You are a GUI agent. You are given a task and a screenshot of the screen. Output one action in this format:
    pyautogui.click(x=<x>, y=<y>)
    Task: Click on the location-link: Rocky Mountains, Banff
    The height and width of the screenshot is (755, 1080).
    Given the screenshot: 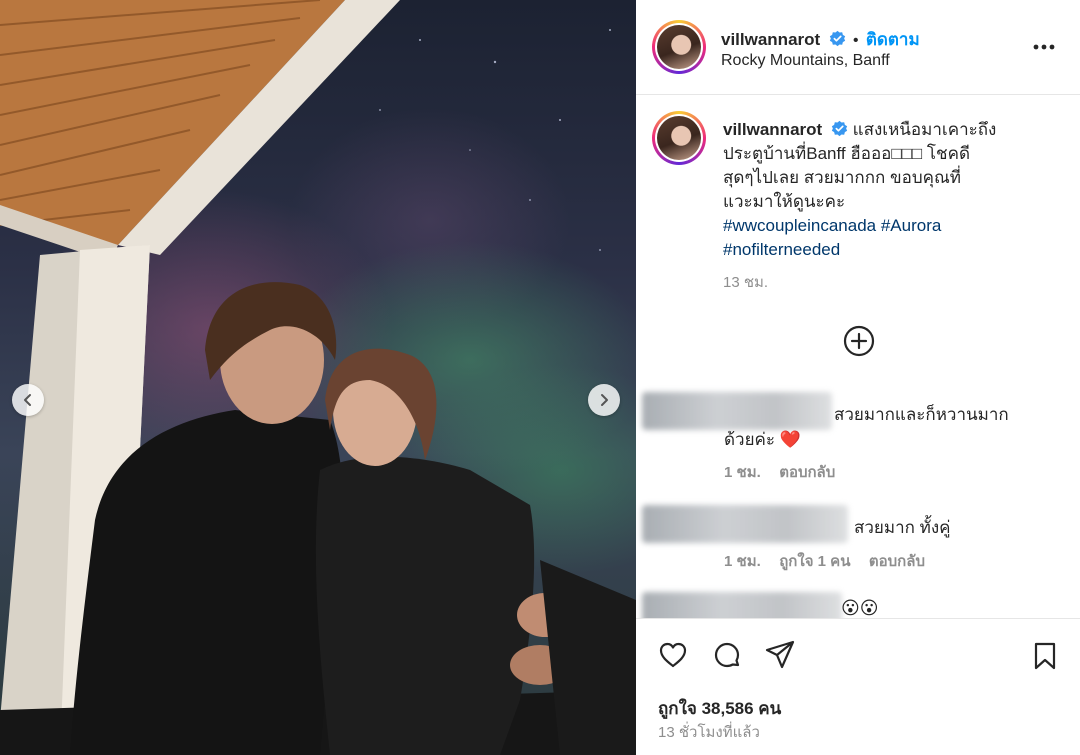 What is the action you would take?
    pyautogui.click(x=805, y=61)
    